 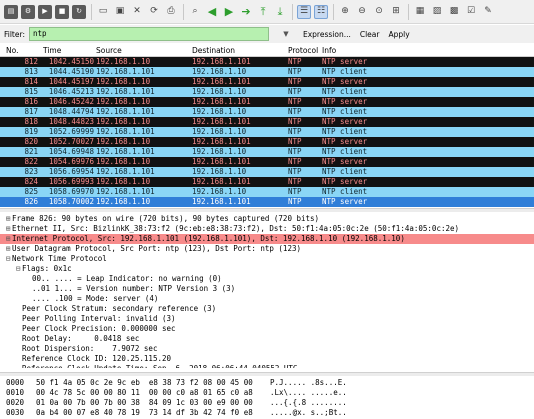 What do you see at coordinates (120, 12) in the screenshot?
I see `save-file-icon: ▣` at bounding box center [120, 12].